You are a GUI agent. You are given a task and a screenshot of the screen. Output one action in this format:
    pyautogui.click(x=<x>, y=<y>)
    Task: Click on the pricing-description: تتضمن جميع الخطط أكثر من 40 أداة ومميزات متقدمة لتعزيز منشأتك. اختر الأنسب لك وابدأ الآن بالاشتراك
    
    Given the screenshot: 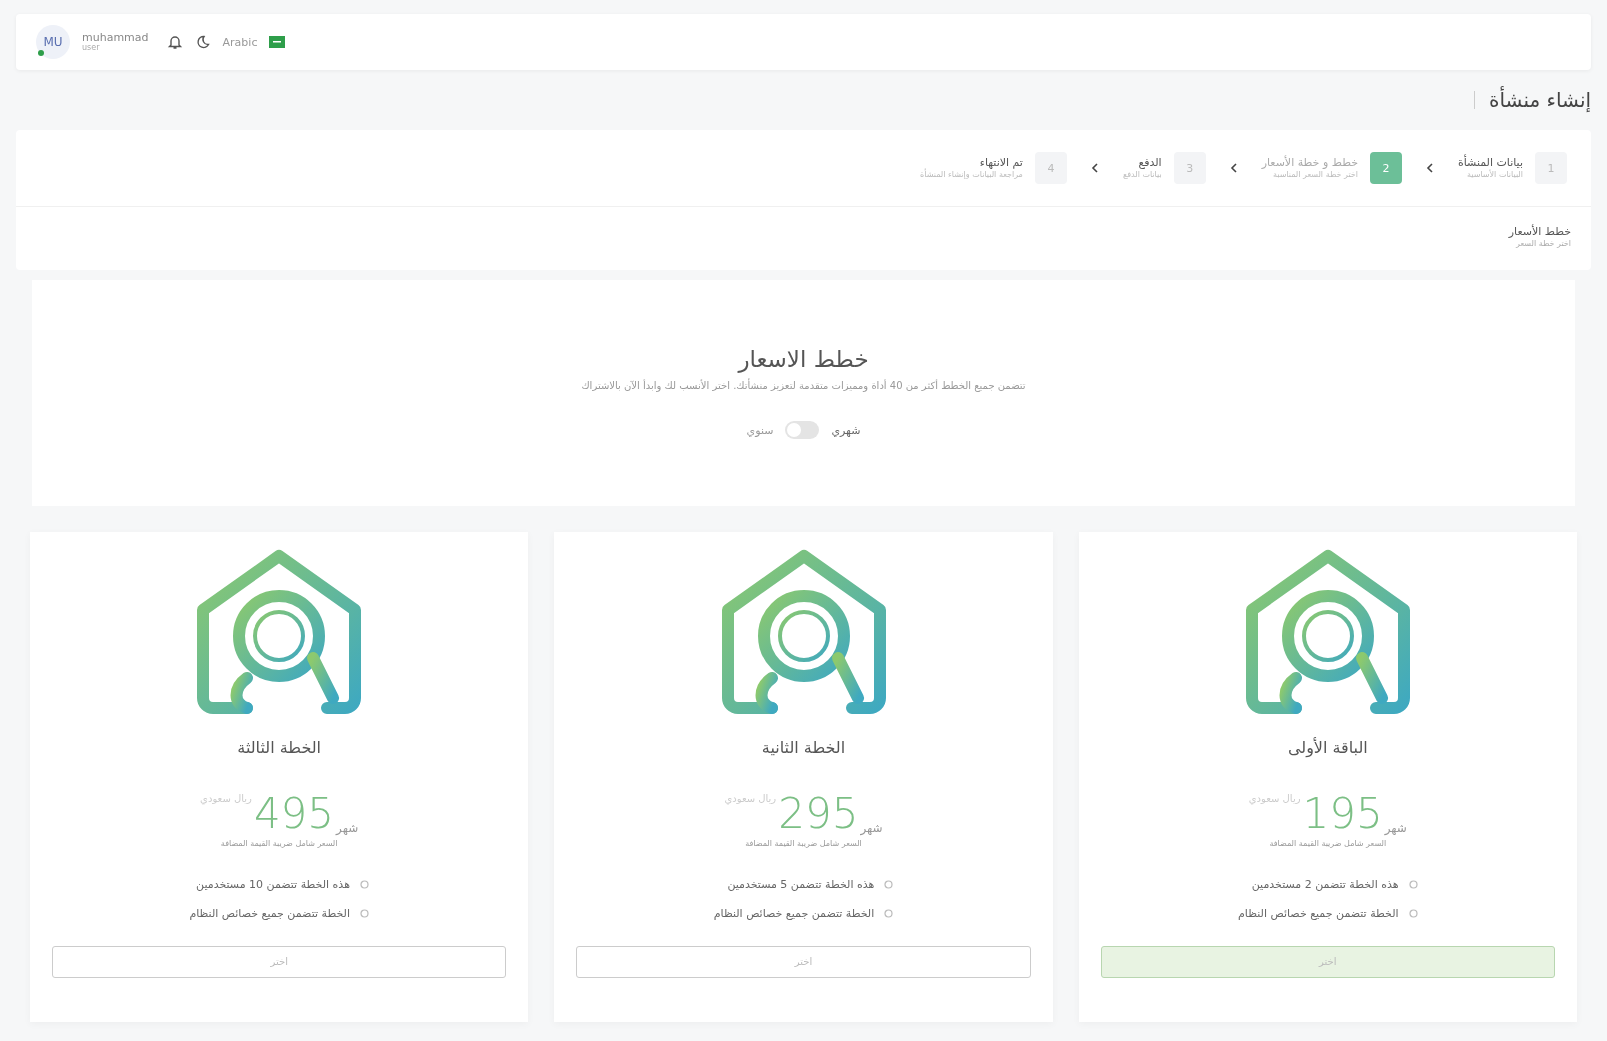 What is the action you would take?
    pyautogui.click(x=803, y=386)
    